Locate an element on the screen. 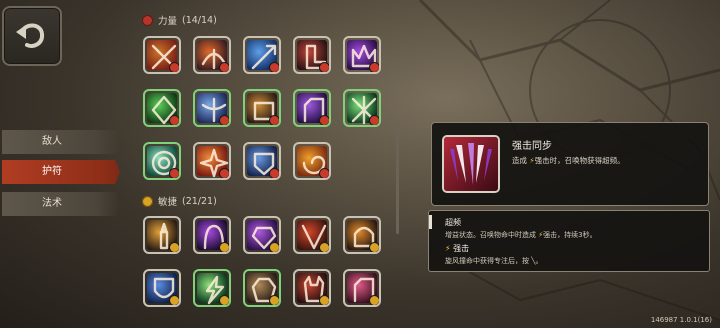  back-button is located at coordinates (32, 36).